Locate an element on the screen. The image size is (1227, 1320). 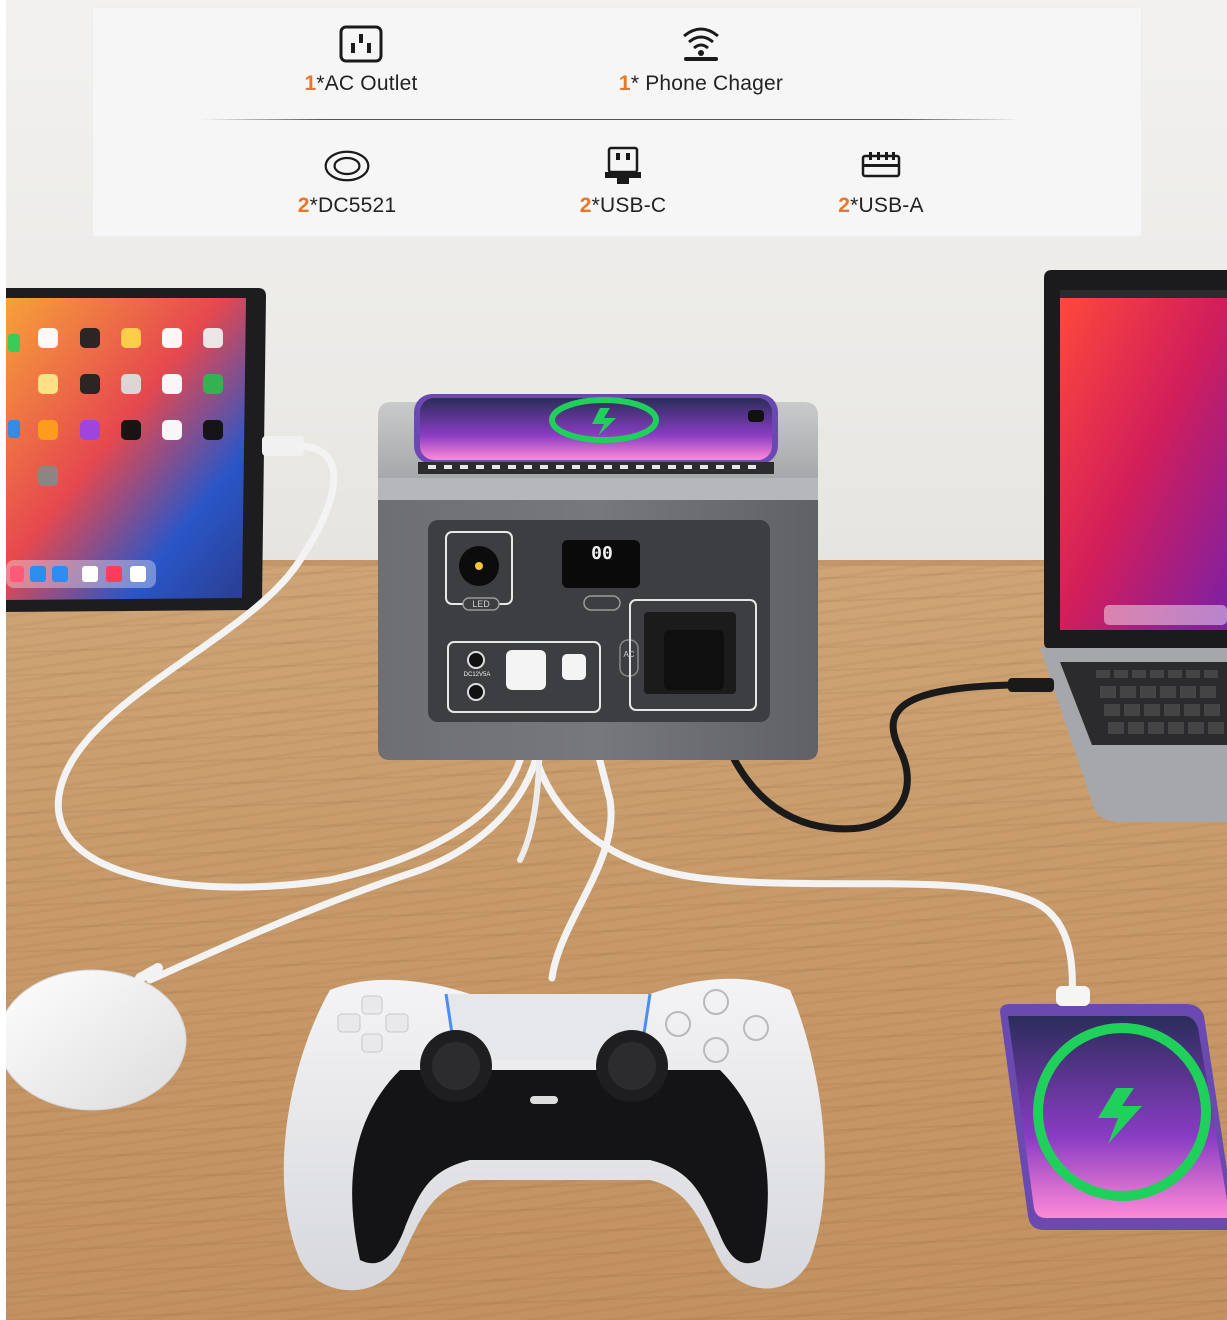
usb-a-port-icon is located at coordinates (881, 166).